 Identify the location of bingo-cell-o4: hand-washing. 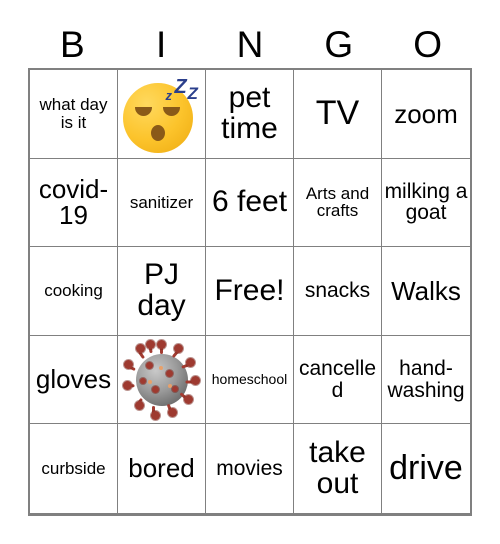
(426, 380).